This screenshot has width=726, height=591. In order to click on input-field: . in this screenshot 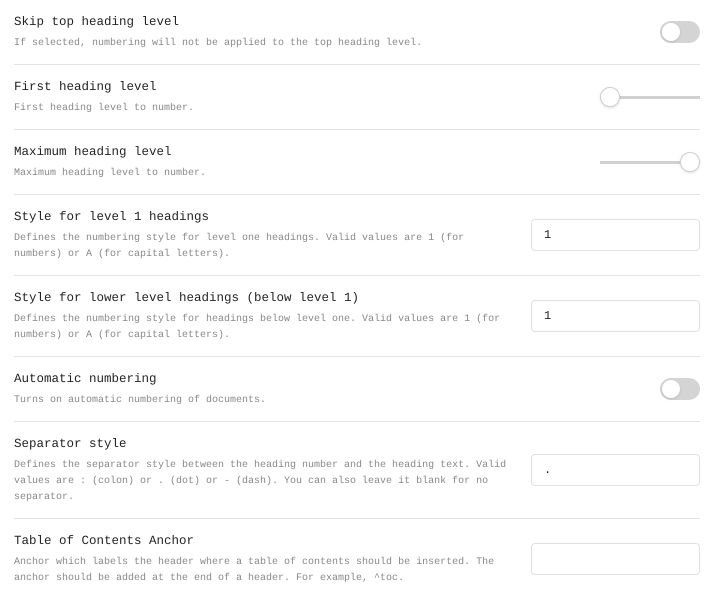, I will do `click(615, 470)`.